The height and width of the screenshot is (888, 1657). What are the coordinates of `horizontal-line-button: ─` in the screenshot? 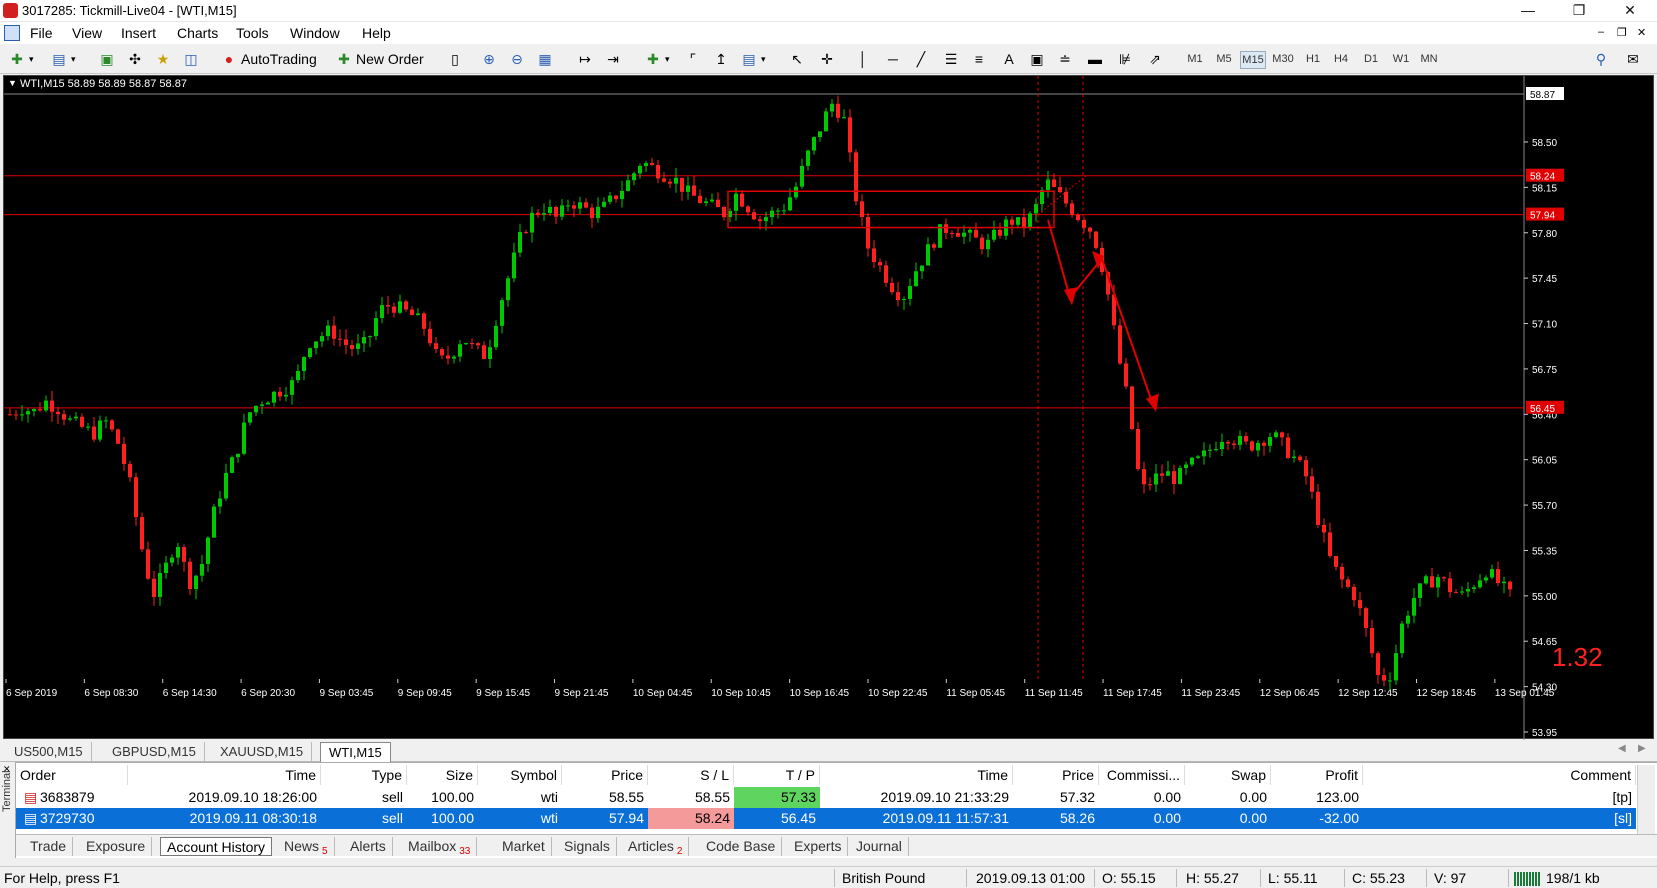 It's located at (893, 59).